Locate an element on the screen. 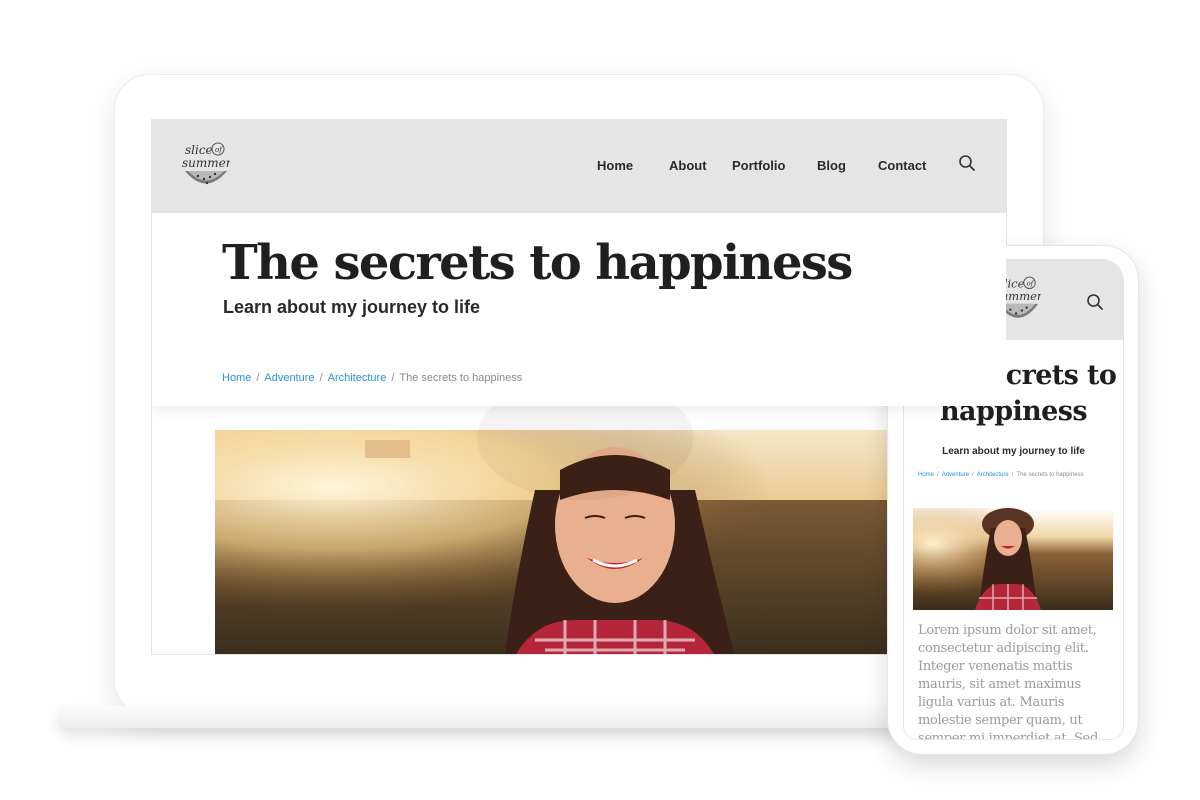 This screenshot has height=800, width=1200. post-subtitle: Learn about my journey to life is located at coordinates (352, 307).